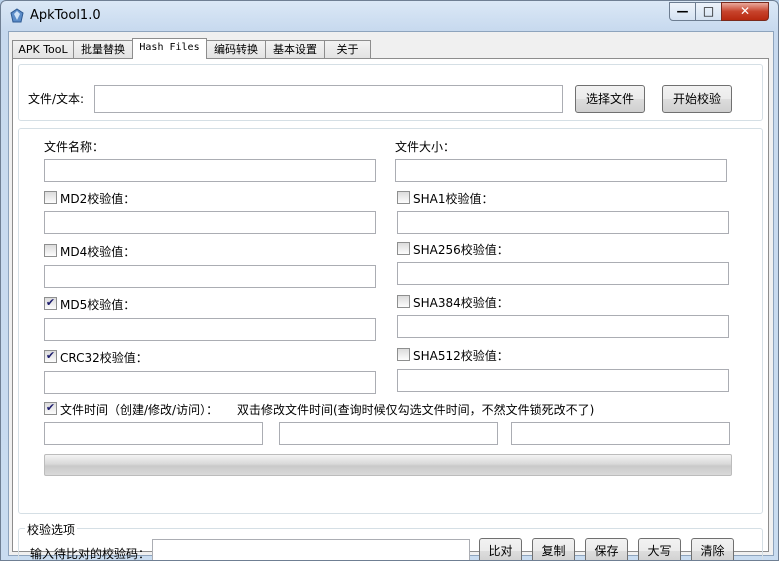  I want to click on progress-bar, so click(388, 465).